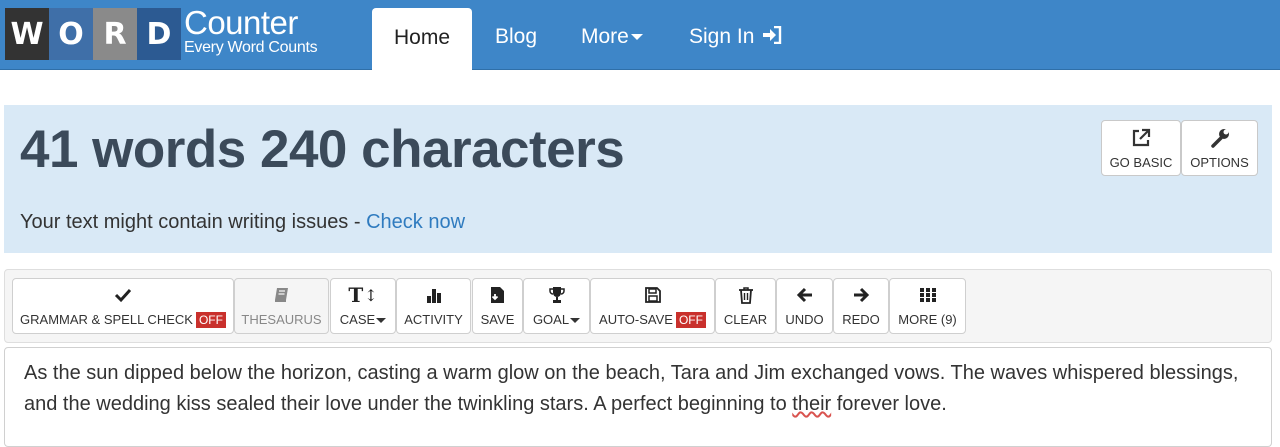 This screenshot has height=447, width=1280. What do you see at coordinates (745, 319) in the screenshot?
I see `clear-label: CLEAR` at bounding box center [745, 319].